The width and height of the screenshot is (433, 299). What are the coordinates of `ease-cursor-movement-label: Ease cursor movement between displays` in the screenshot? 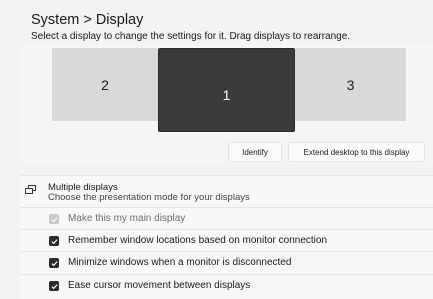 It's located at (159, 285).